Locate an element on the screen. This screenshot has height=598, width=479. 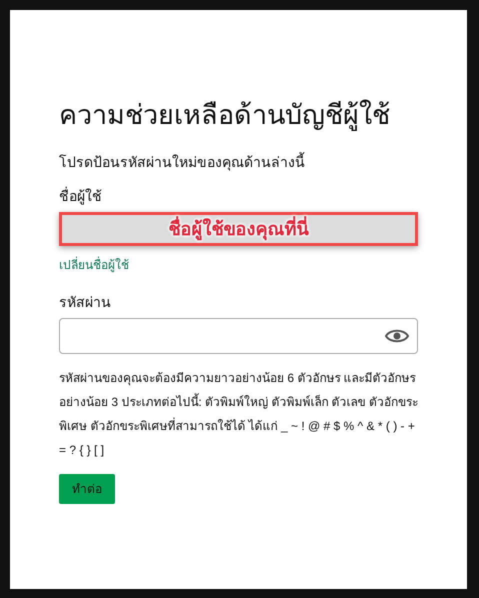
continue-button: ทำต่อ is located at coordinates (87, 489).